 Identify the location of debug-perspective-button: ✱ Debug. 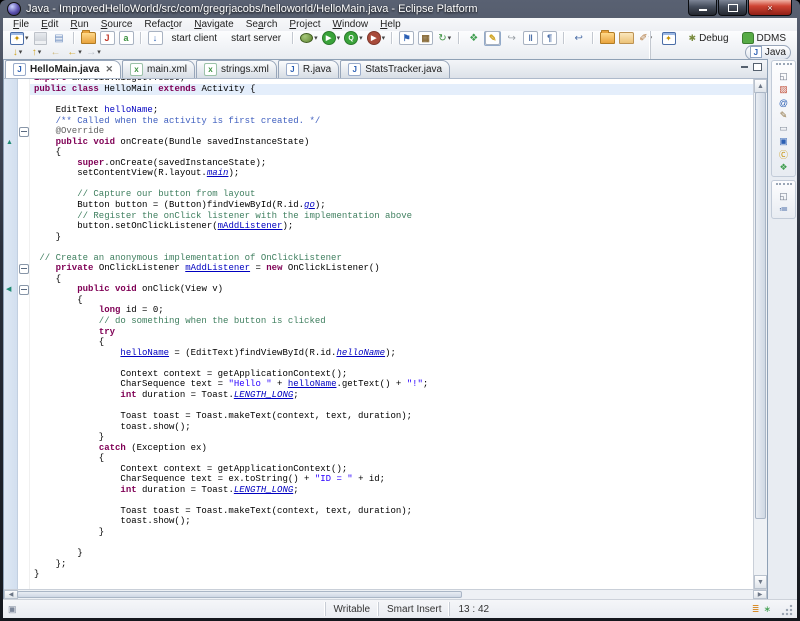
(709, 38).